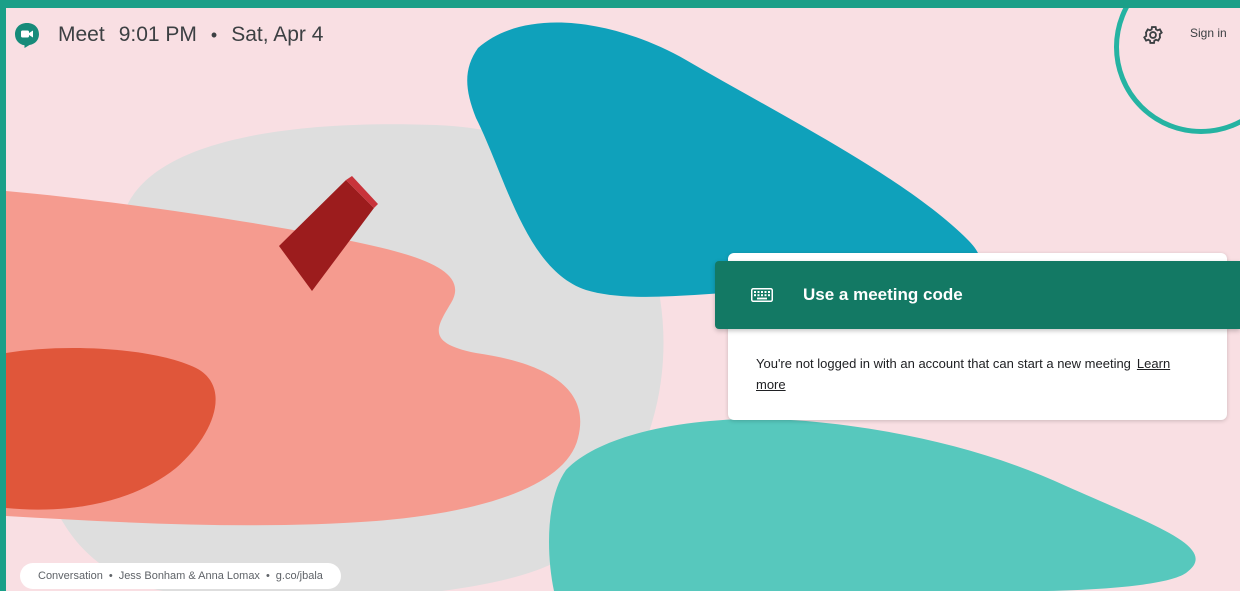 This screenshot has width=1240, height=591. I want to click on use-meeting-code-label: Use a meeting code, so click(883, 294).